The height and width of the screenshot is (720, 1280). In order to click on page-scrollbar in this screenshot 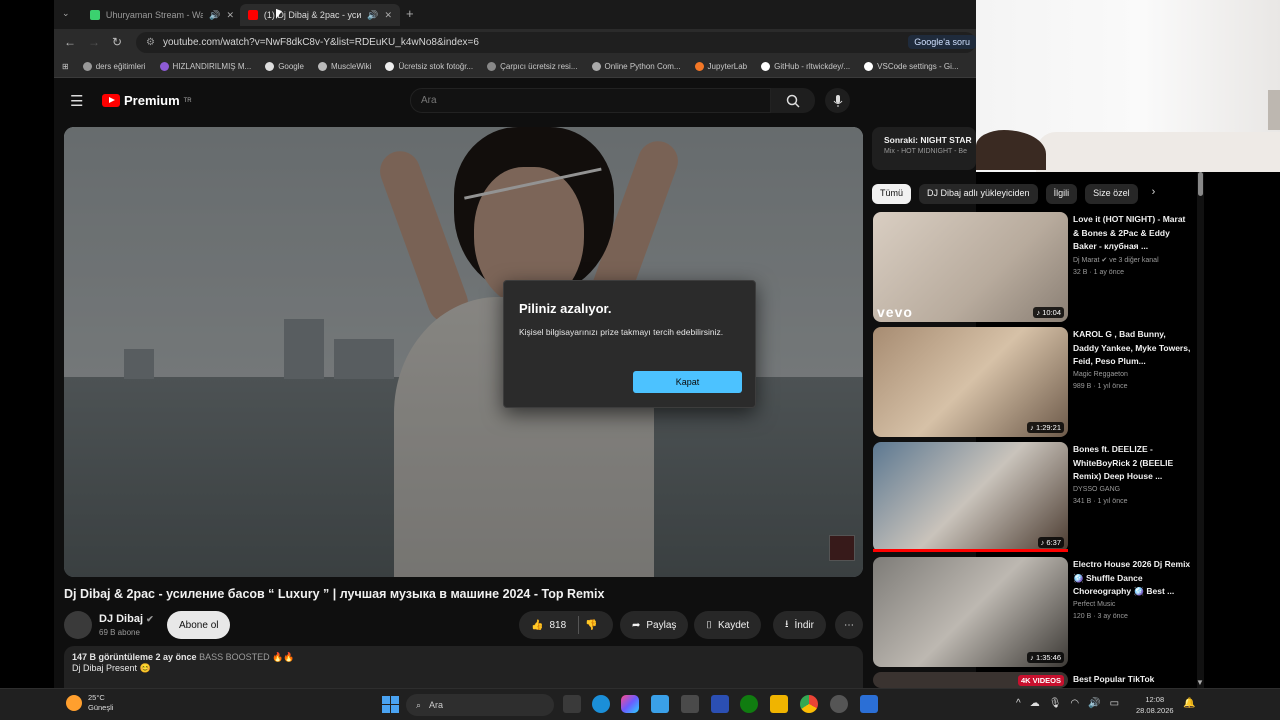, I will do `click(1200, 430)`.